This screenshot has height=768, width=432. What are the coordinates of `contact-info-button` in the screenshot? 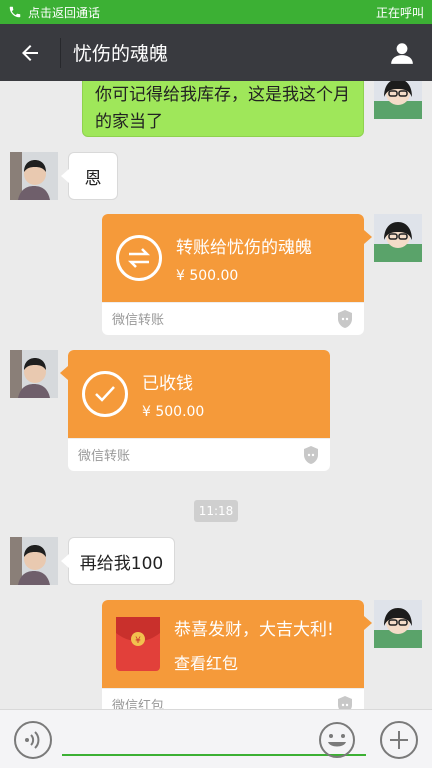 It's located at (402, 52).